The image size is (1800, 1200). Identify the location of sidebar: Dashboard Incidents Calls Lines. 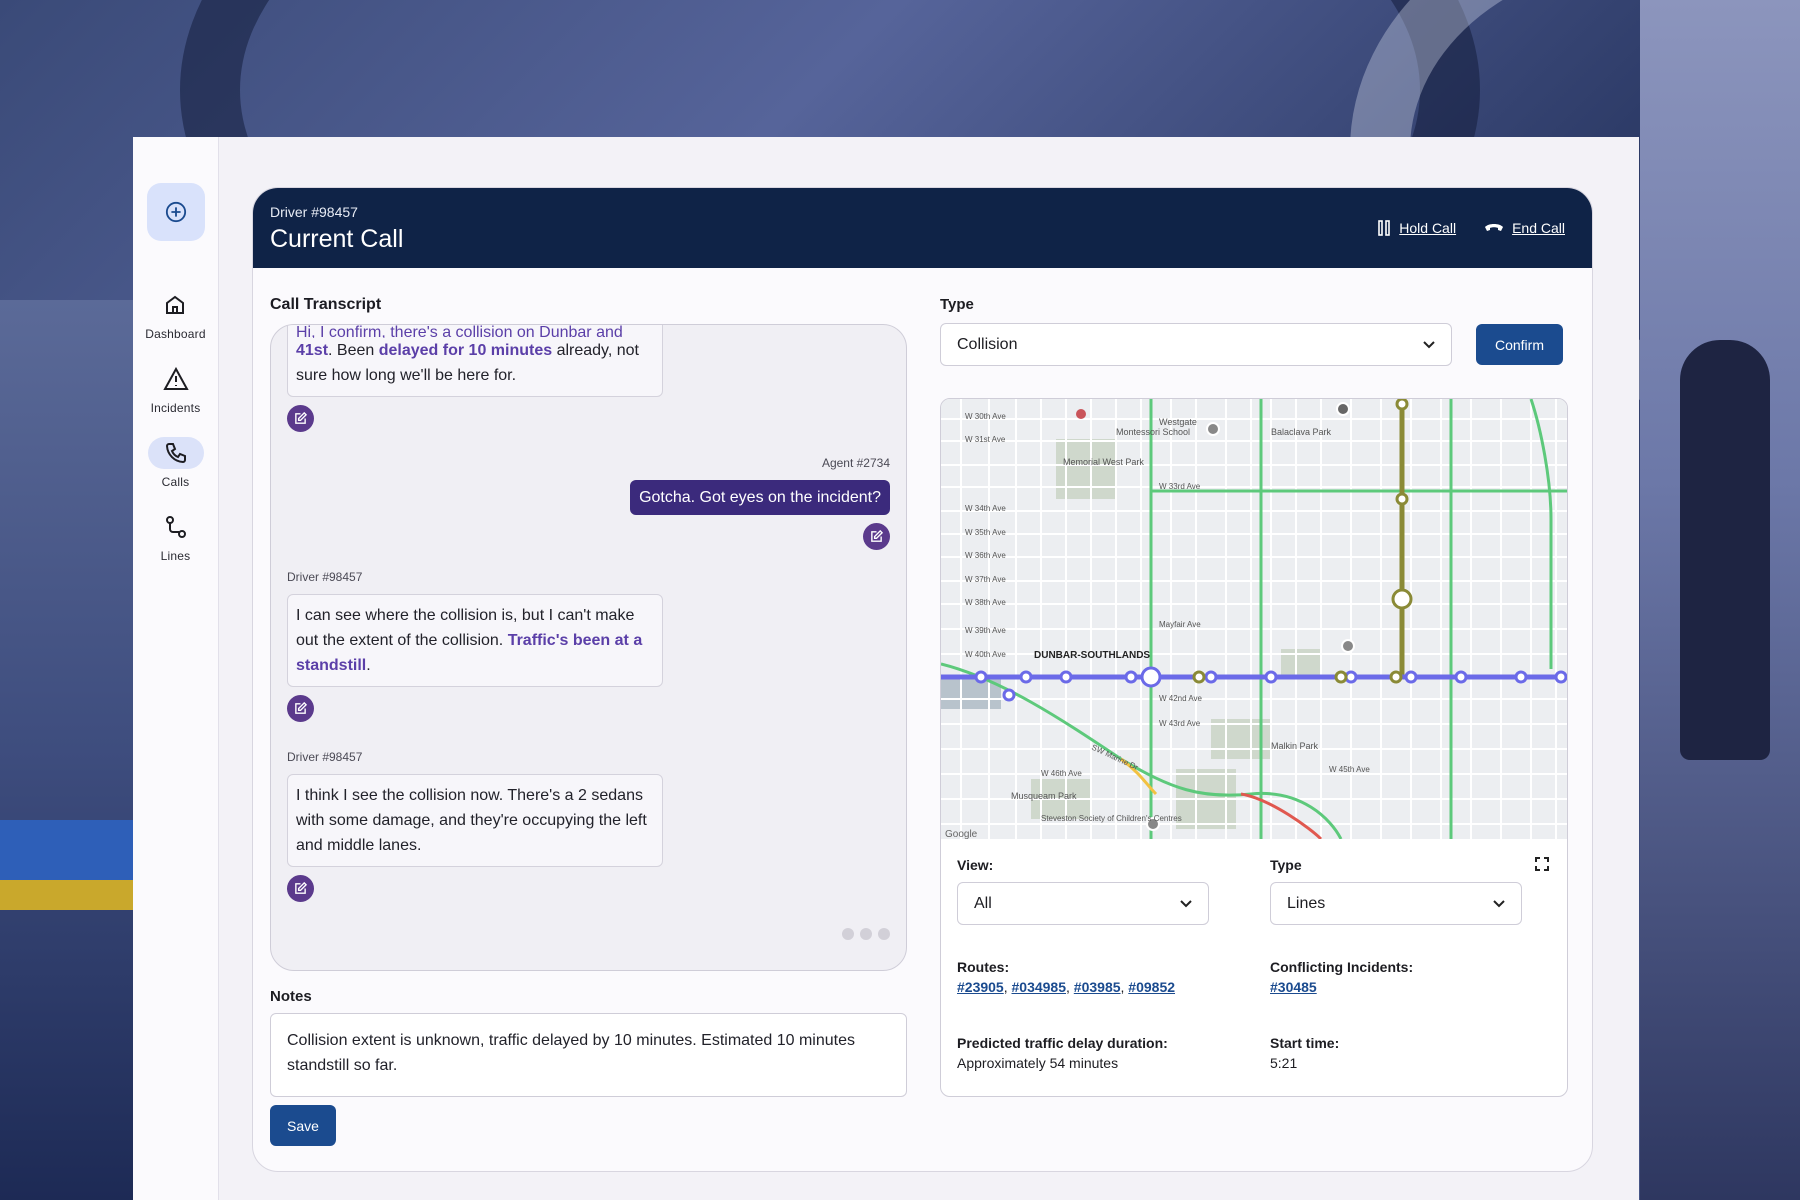
(176, 668).